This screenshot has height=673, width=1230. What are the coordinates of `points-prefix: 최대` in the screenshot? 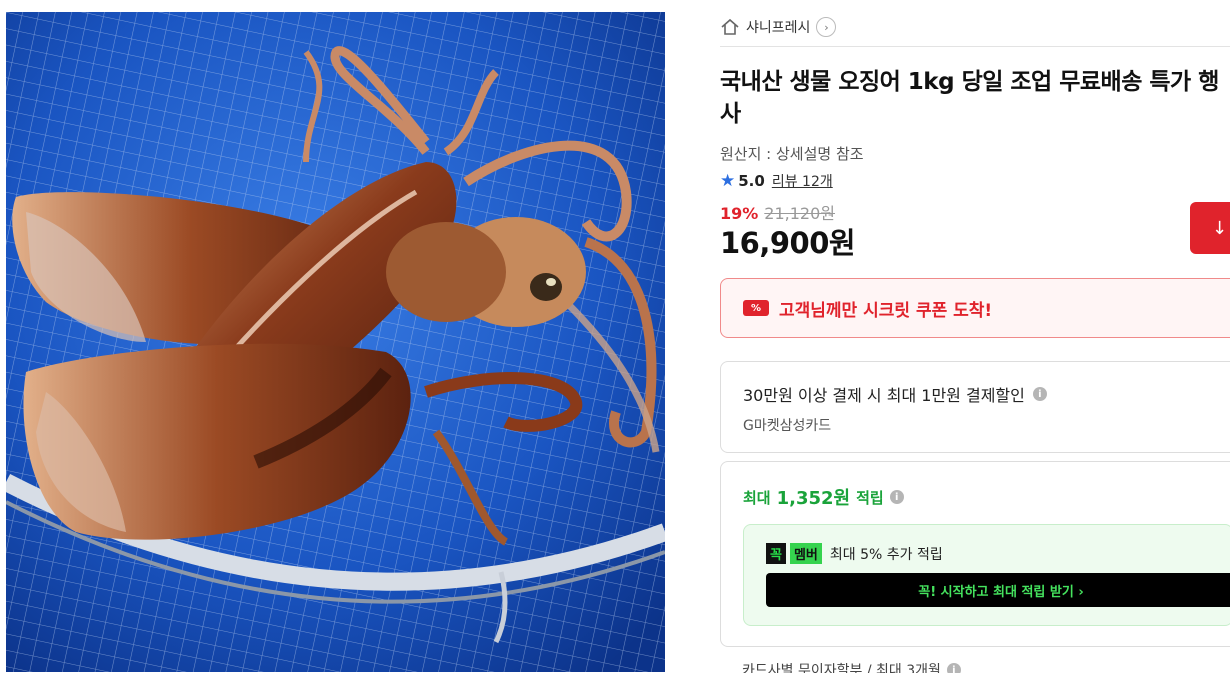 It's located at (757, 497).